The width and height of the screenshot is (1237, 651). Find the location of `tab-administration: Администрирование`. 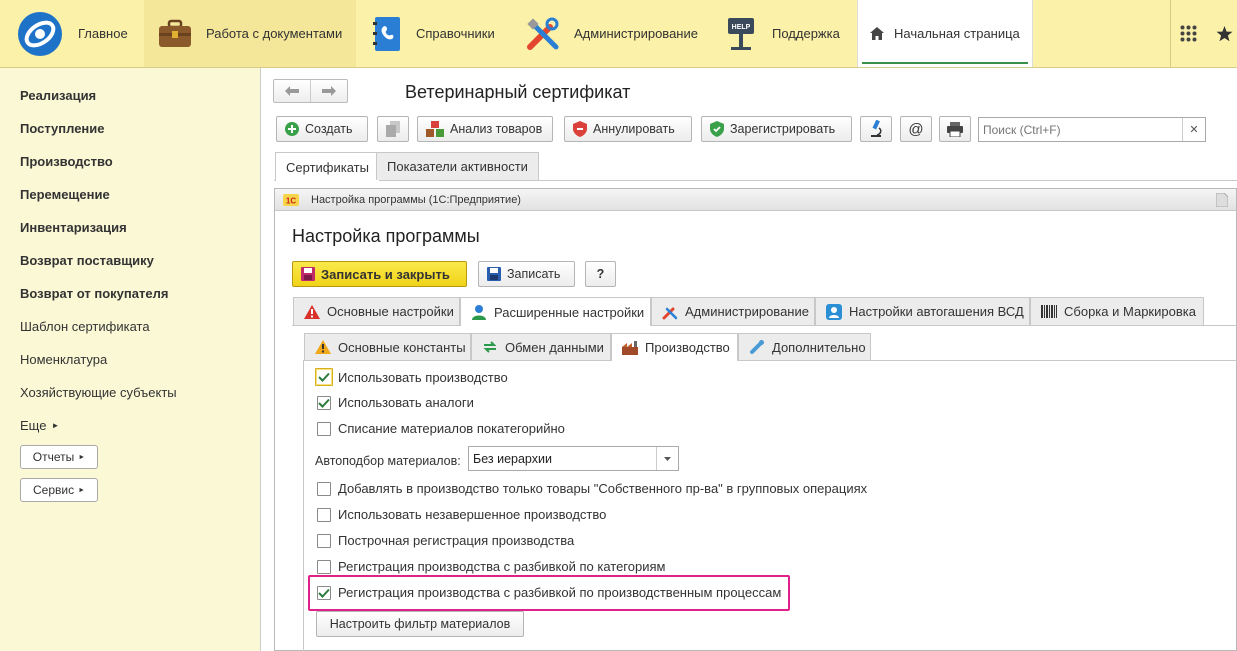

tab-administration: Администрирование is located at coordinates (733, 311).